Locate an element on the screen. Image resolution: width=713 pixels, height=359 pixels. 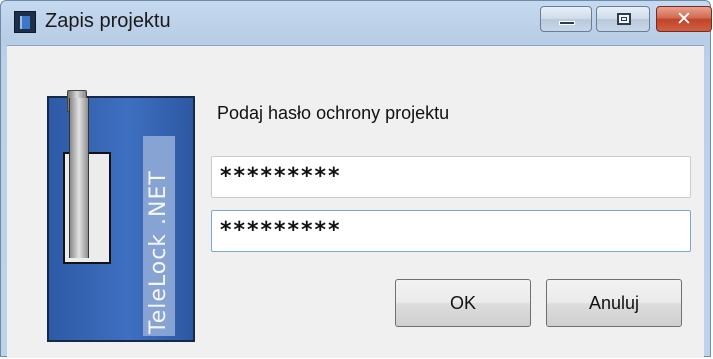
close-icon: ✕ is located at coordinates (684, 19).